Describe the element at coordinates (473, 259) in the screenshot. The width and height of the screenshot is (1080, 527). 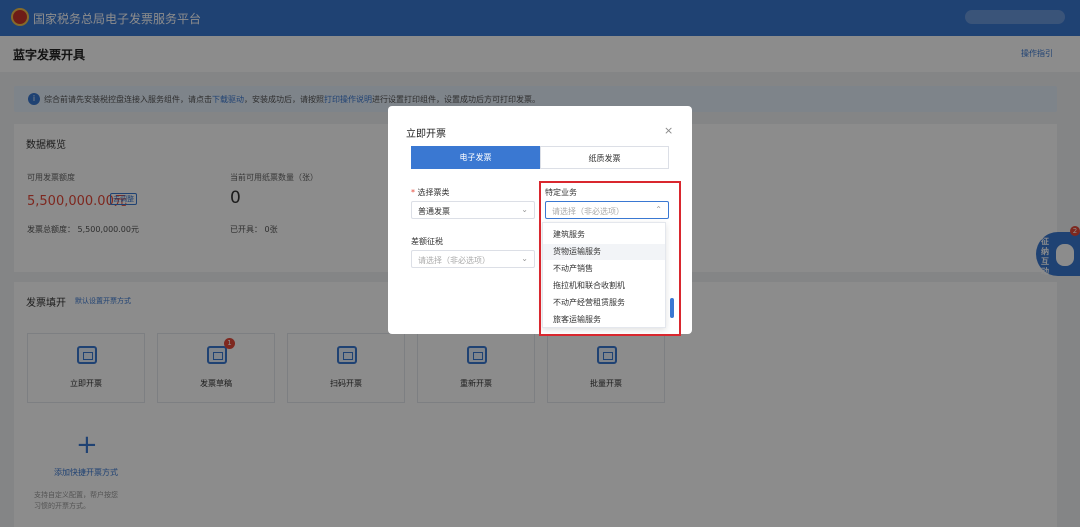
I see `reduced-tax-select: 请选择（非必选项） ⌄` at that location.